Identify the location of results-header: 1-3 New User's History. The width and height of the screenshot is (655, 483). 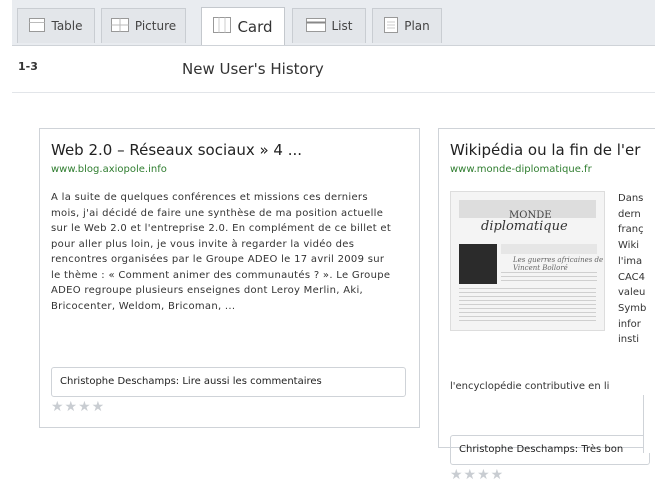
(333, 69).